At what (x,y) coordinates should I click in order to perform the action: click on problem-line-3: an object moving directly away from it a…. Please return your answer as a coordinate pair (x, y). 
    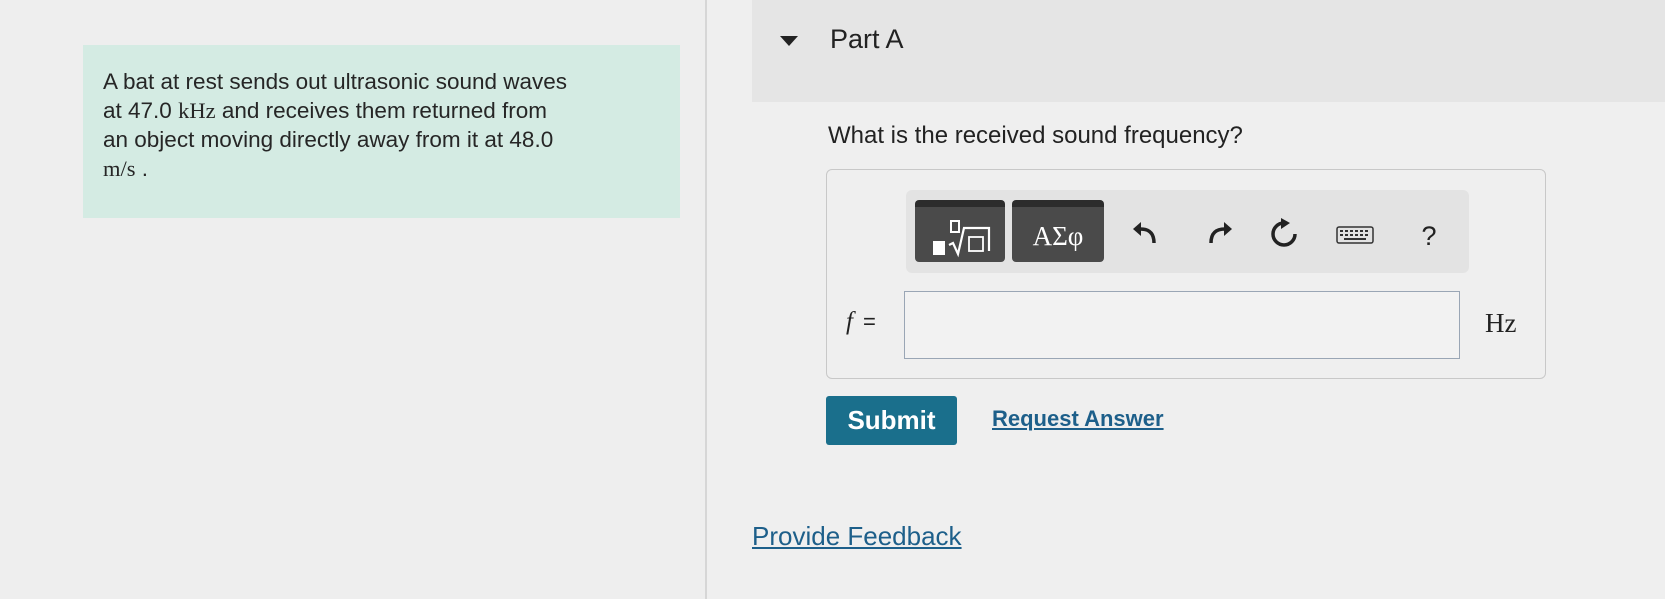
    Looking at the image, I should click on (328, 139).